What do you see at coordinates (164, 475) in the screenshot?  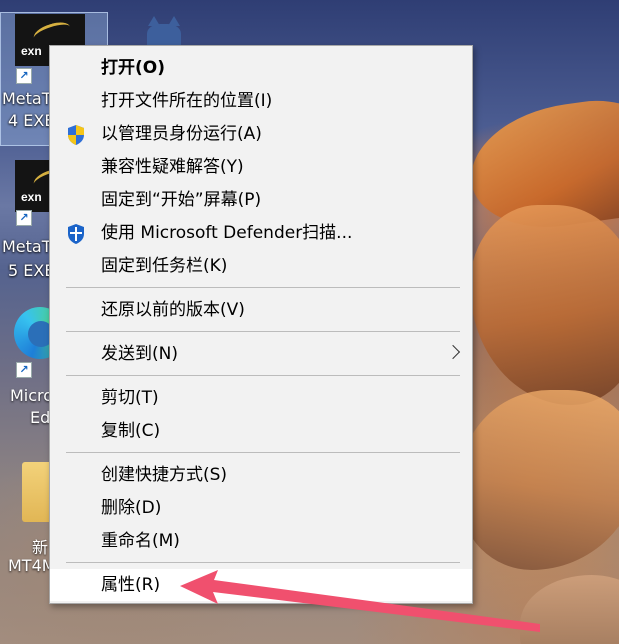 I see `menu-item-label: 创建快捷方式(S)` at bounding box center [164, 475].